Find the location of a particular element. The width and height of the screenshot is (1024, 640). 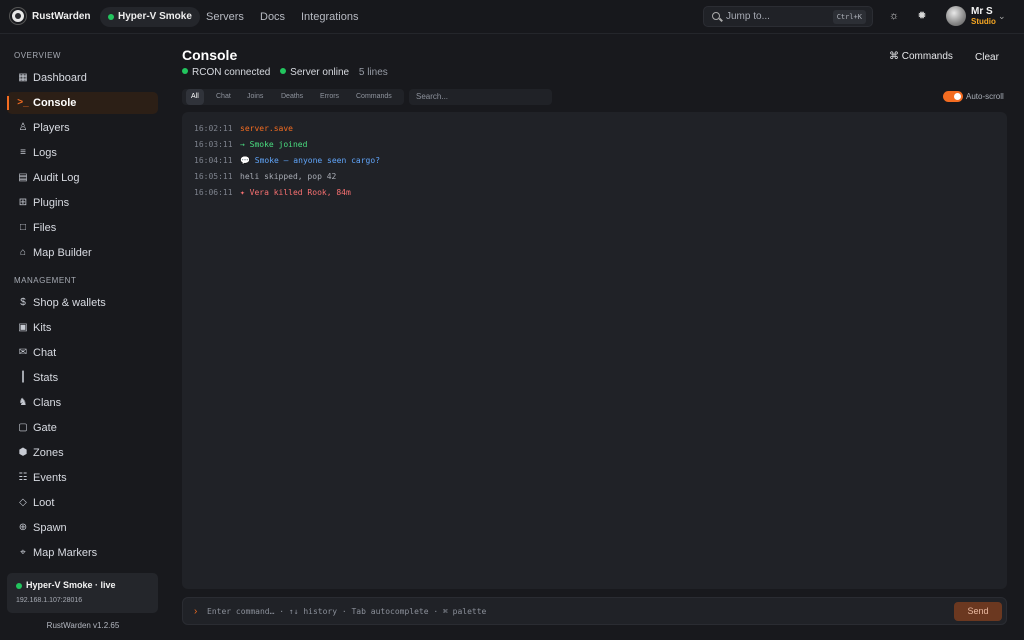

sidebar-item-zones: ⬢ Zones is located at coordinates (82, 453).